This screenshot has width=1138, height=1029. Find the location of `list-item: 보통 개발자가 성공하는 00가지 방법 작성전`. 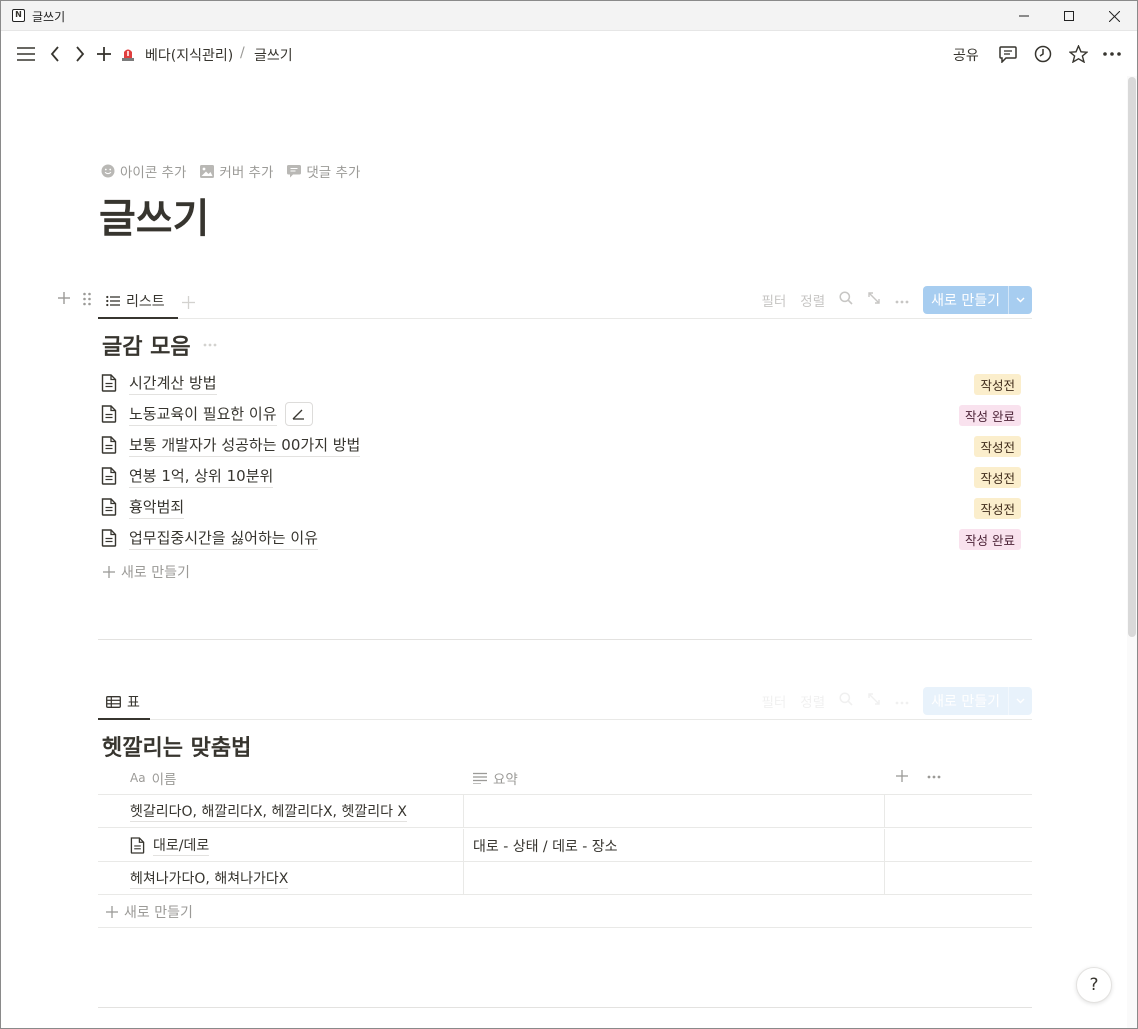

list-item: 보통 개발자가 성공하는 00가지 방법 작성전 is located at coordinates (561, 445).